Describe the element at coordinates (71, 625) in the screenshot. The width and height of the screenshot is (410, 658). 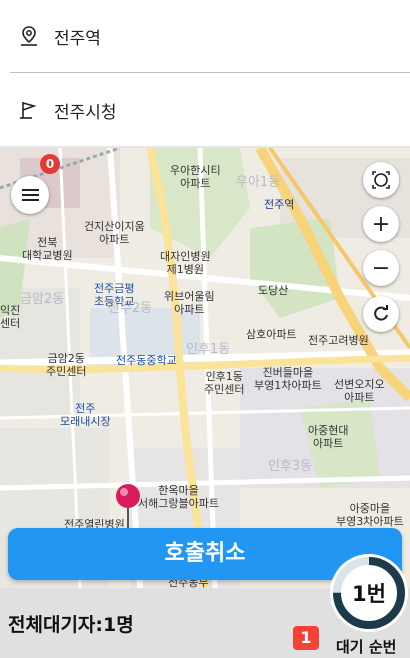
I see `total-waiting-text: 전체대기자:1명` at that location.